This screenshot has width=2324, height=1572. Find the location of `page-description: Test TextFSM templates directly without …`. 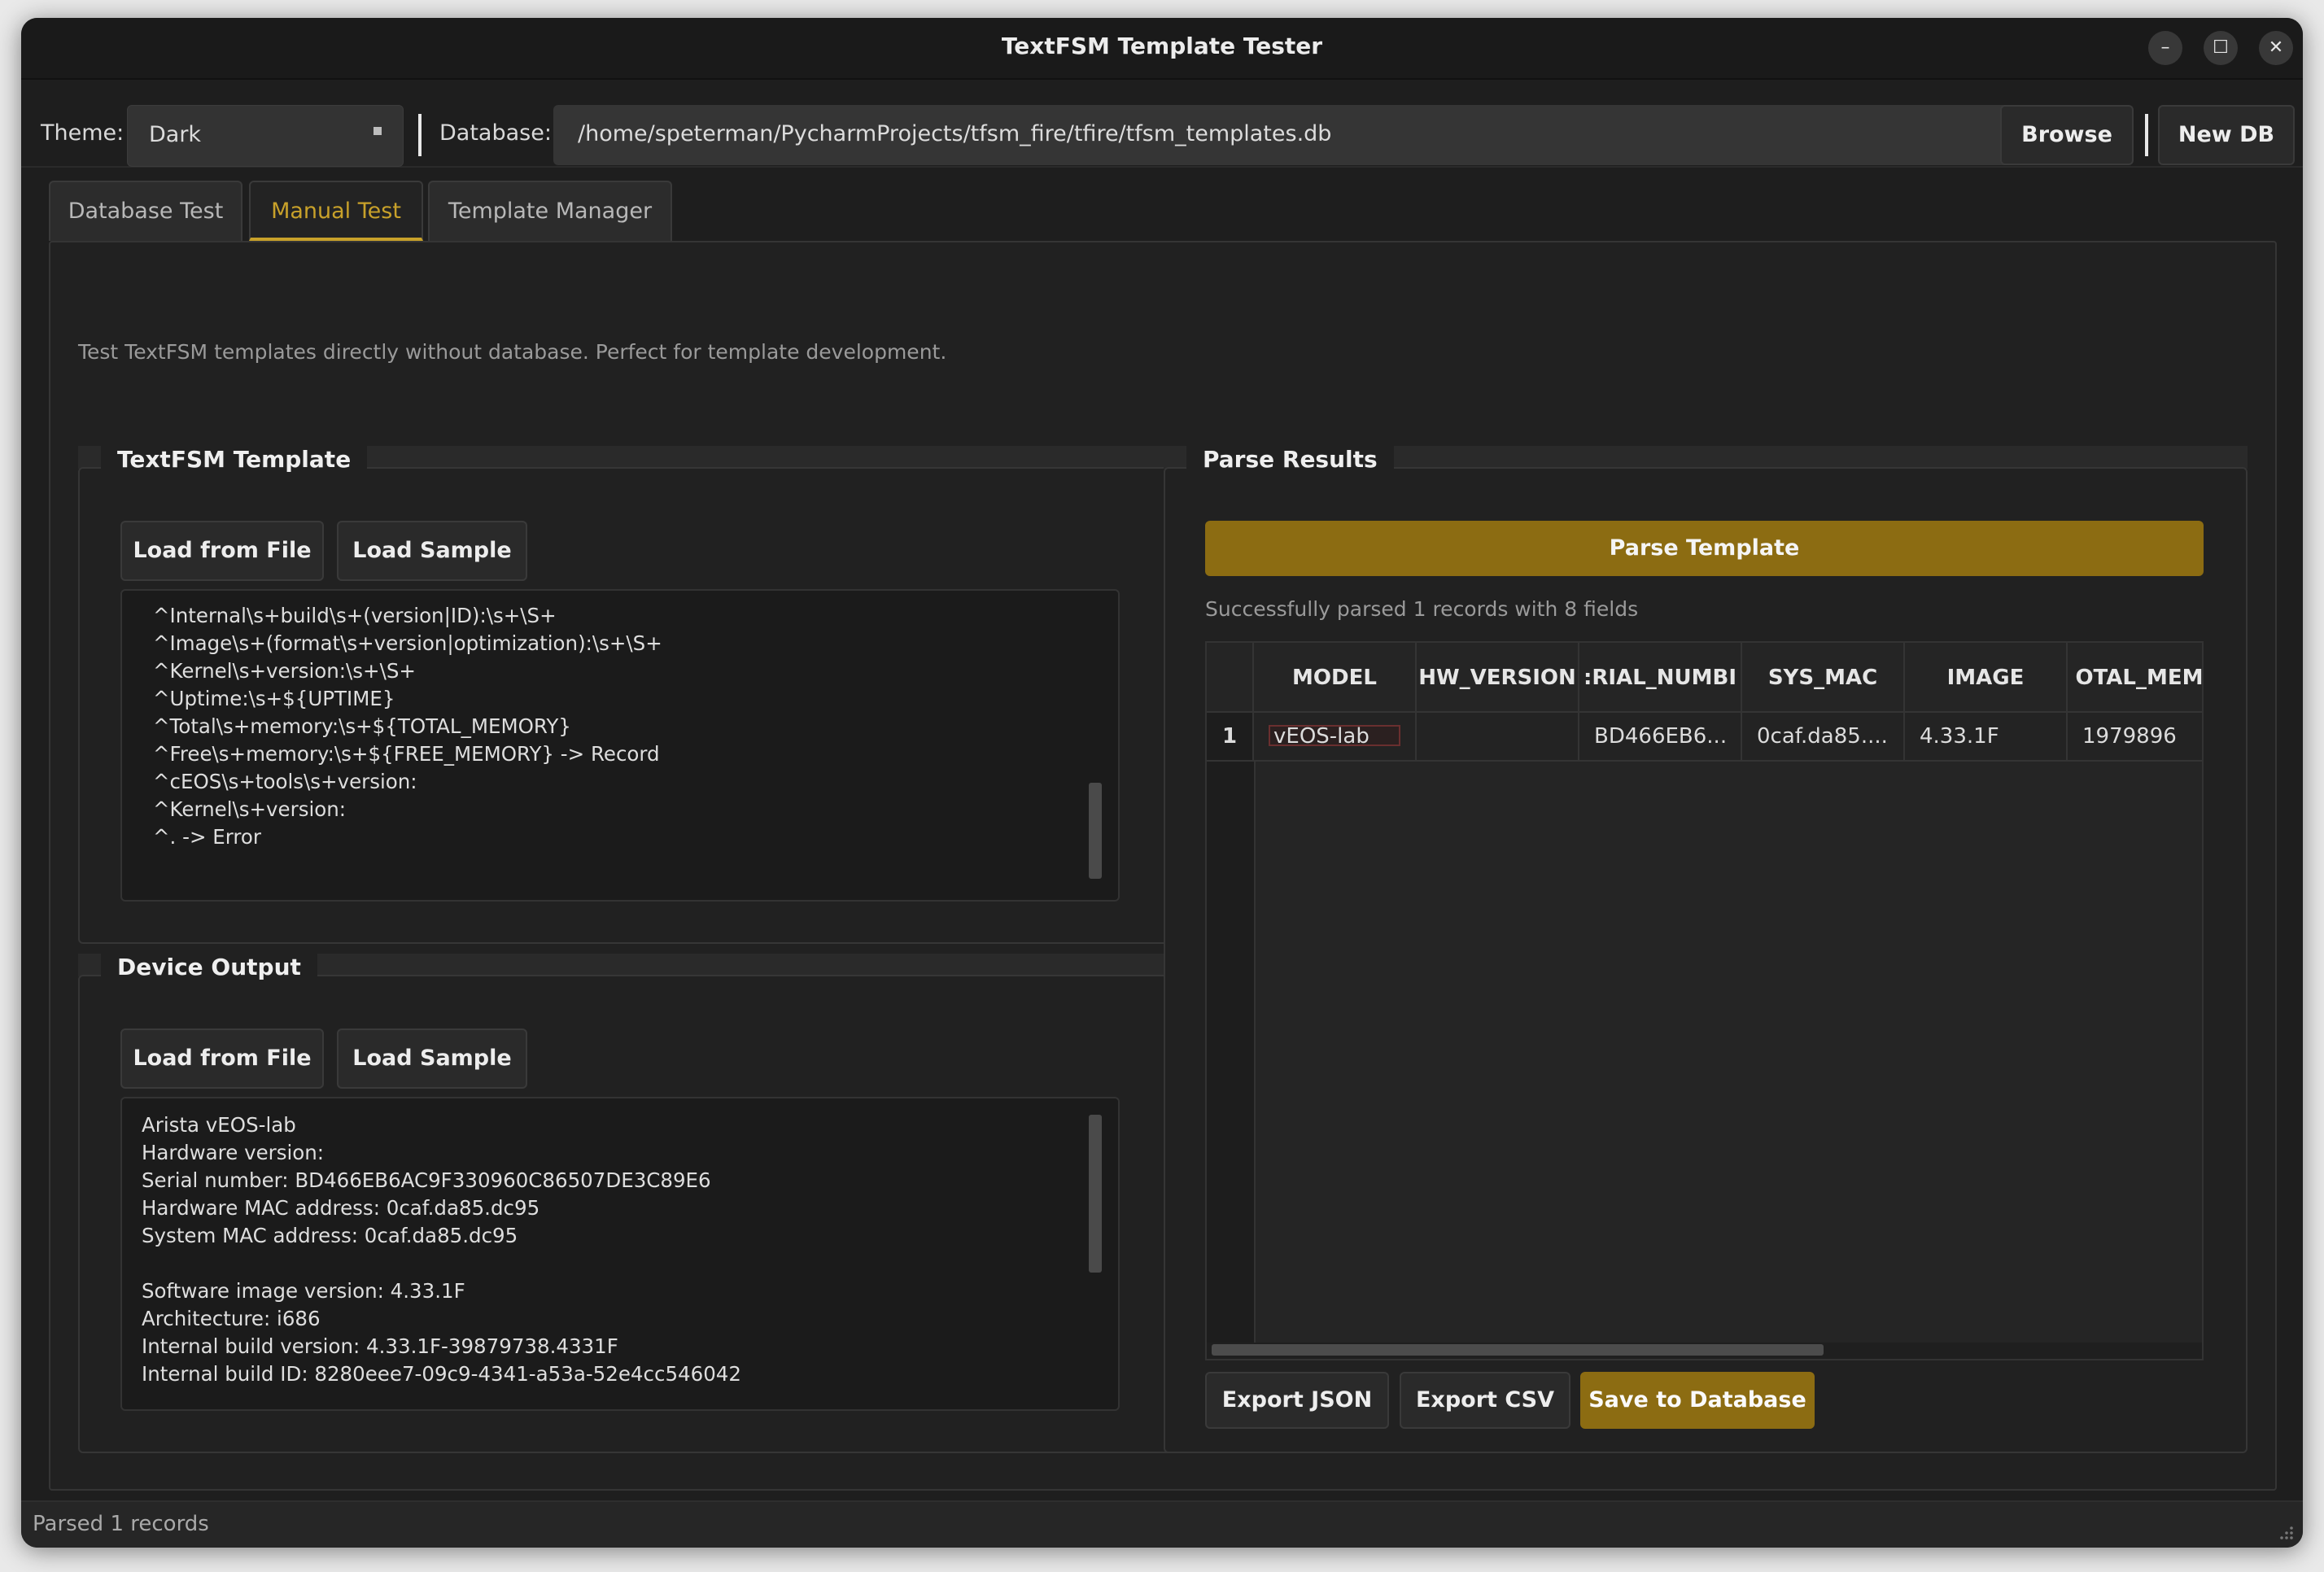

page-description: Test TextFSM templates directly without … is located at coordinates (512, 352).